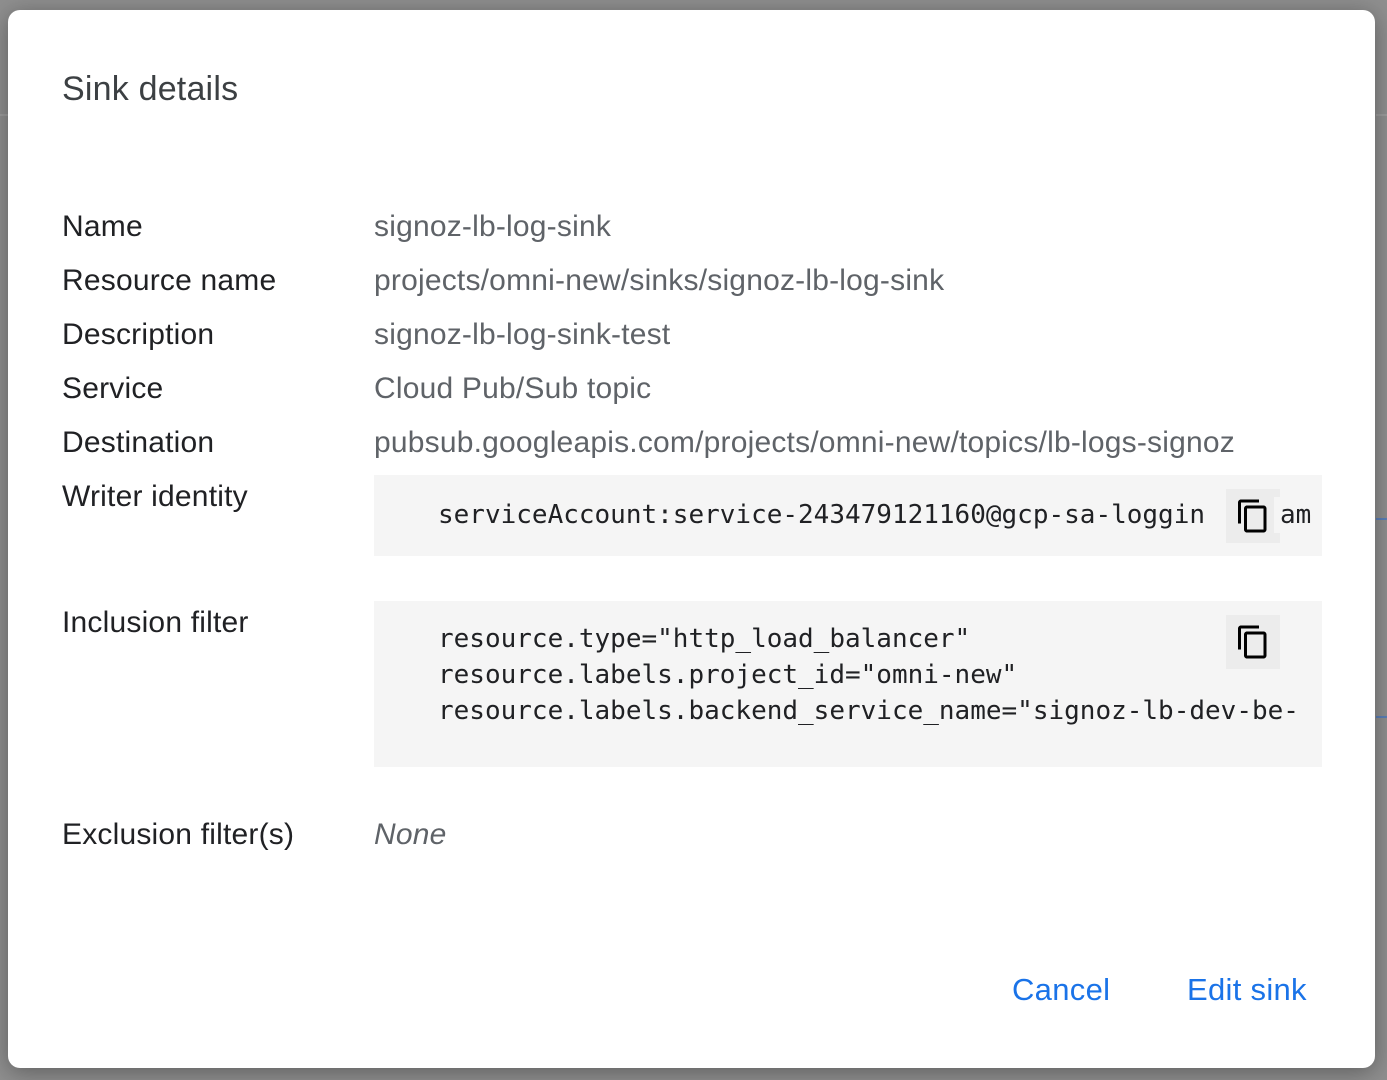 The image size is (1387, 1080). What do you see at coordinates (1247, 990) in the screenshot?
I see `edit-sink-button: Edit sink` at bounding box center [1247, 990].